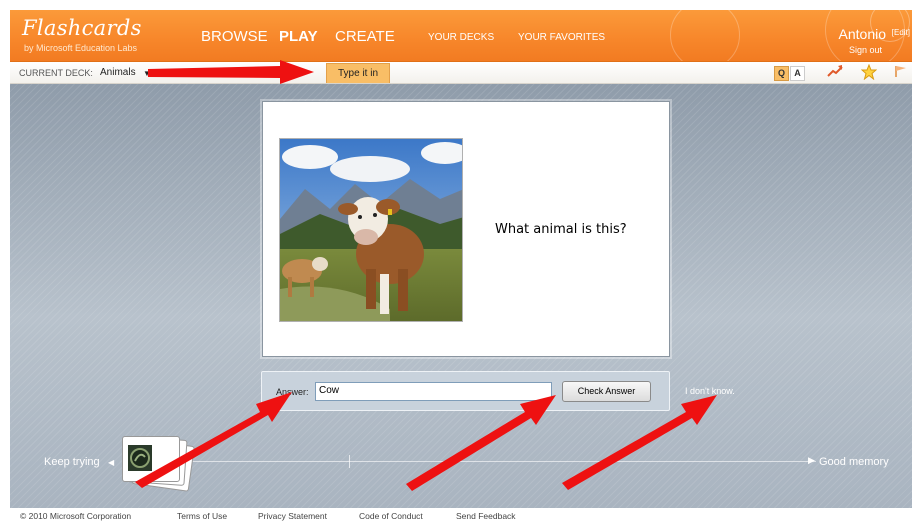 The image size is (912, 522). What do you see at coordinates (811, 461) in the screenshot?
I see `arrow-right-icon: ▶` at bounding box center [811, 461].